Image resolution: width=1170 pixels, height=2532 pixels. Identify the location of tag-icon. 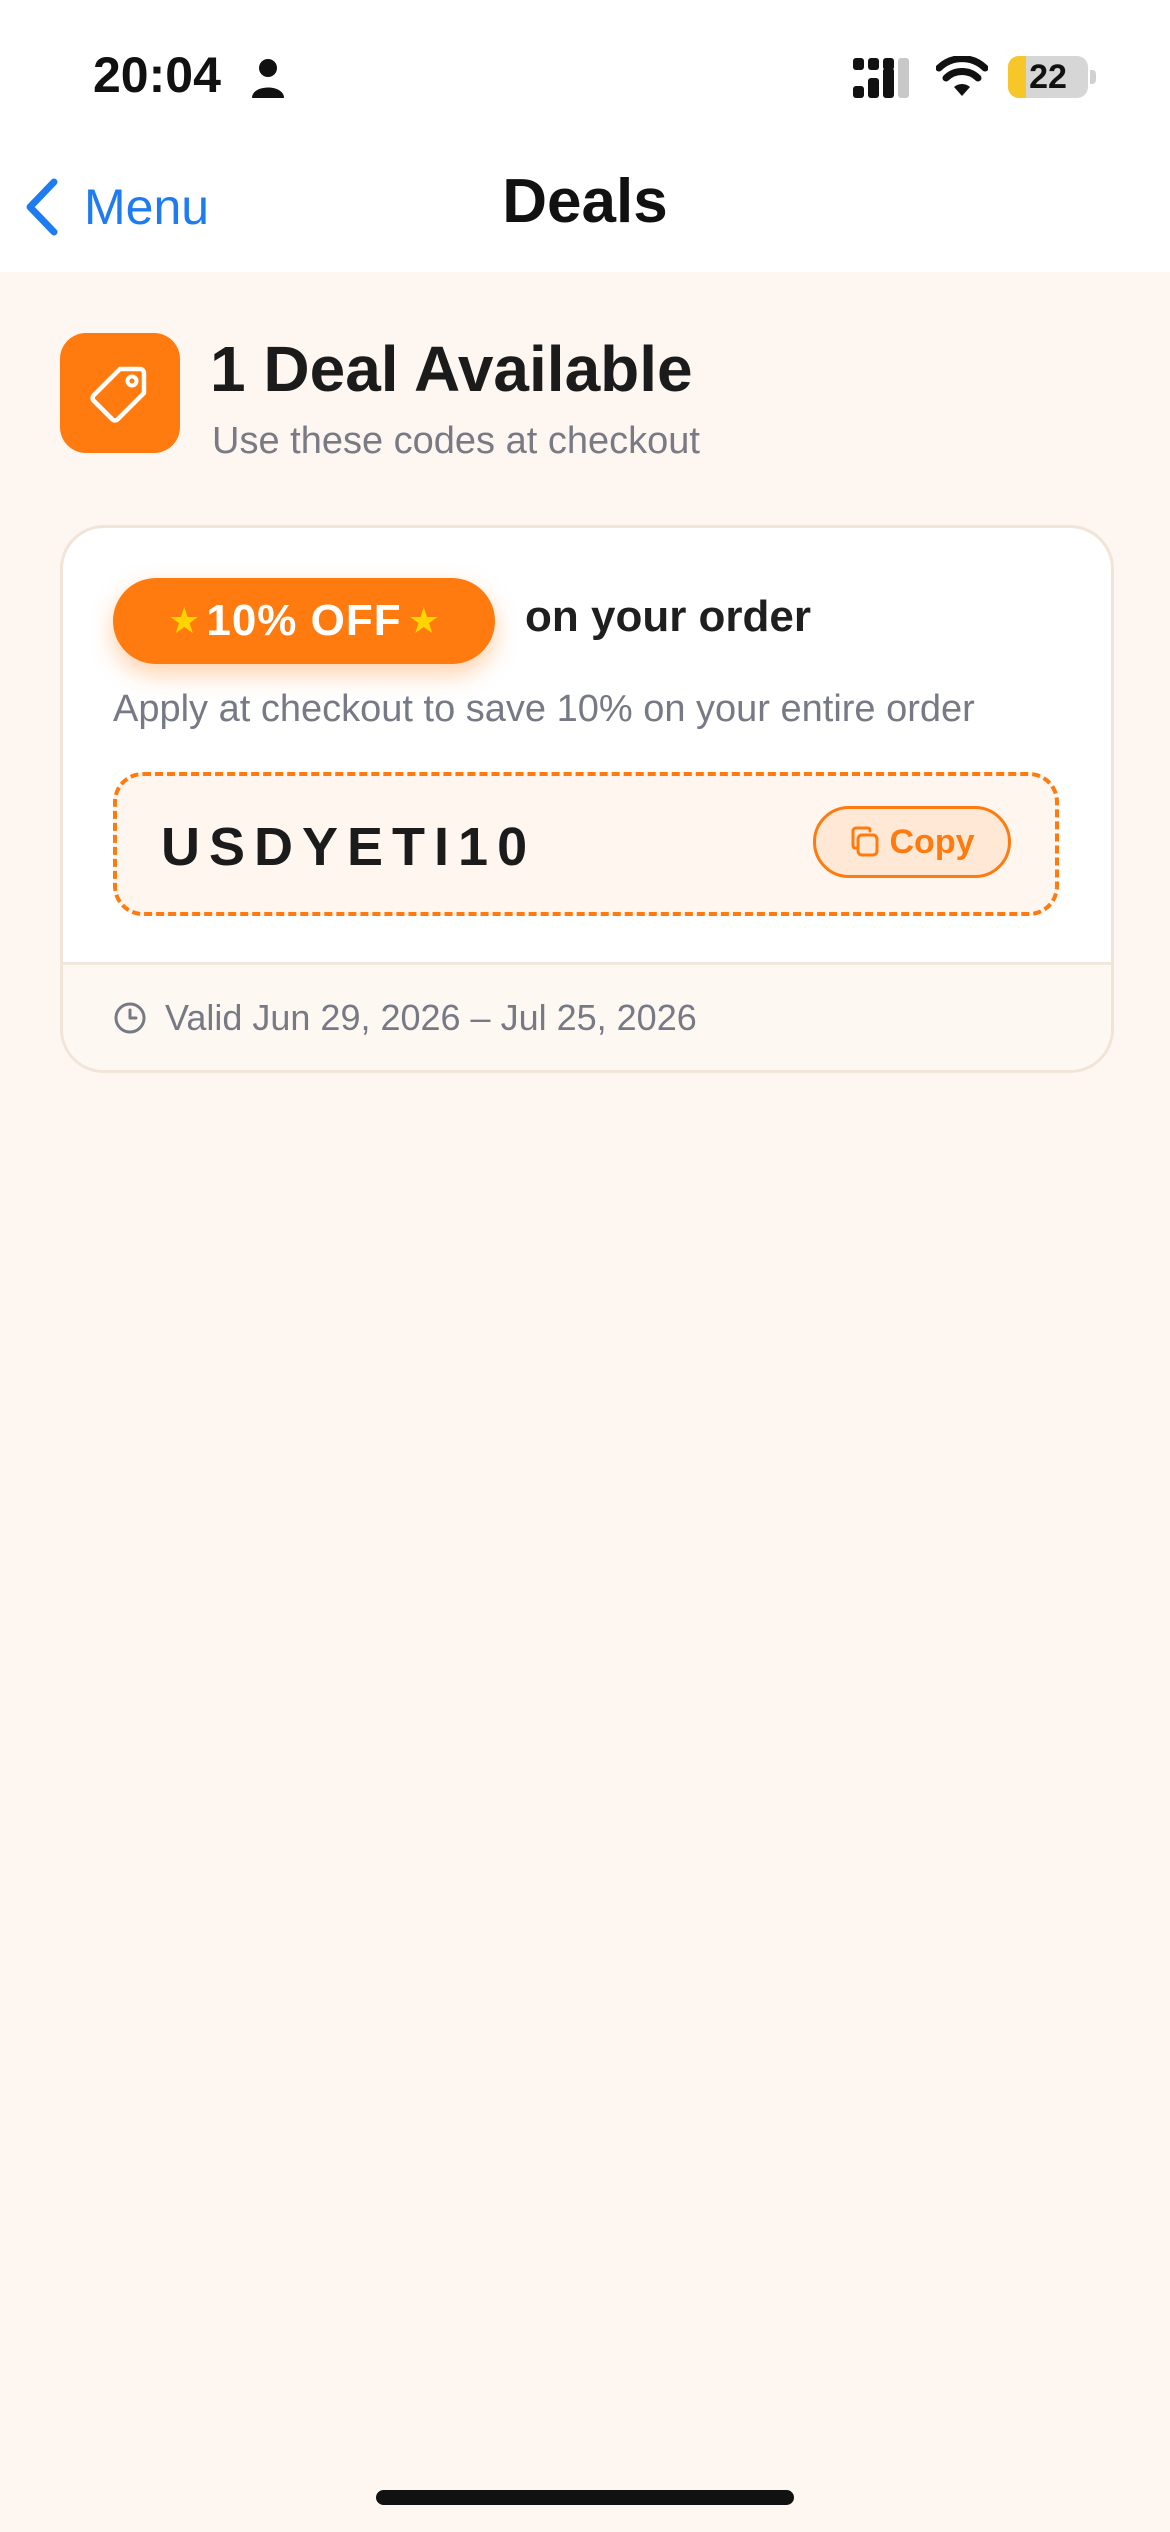
(118, 394).